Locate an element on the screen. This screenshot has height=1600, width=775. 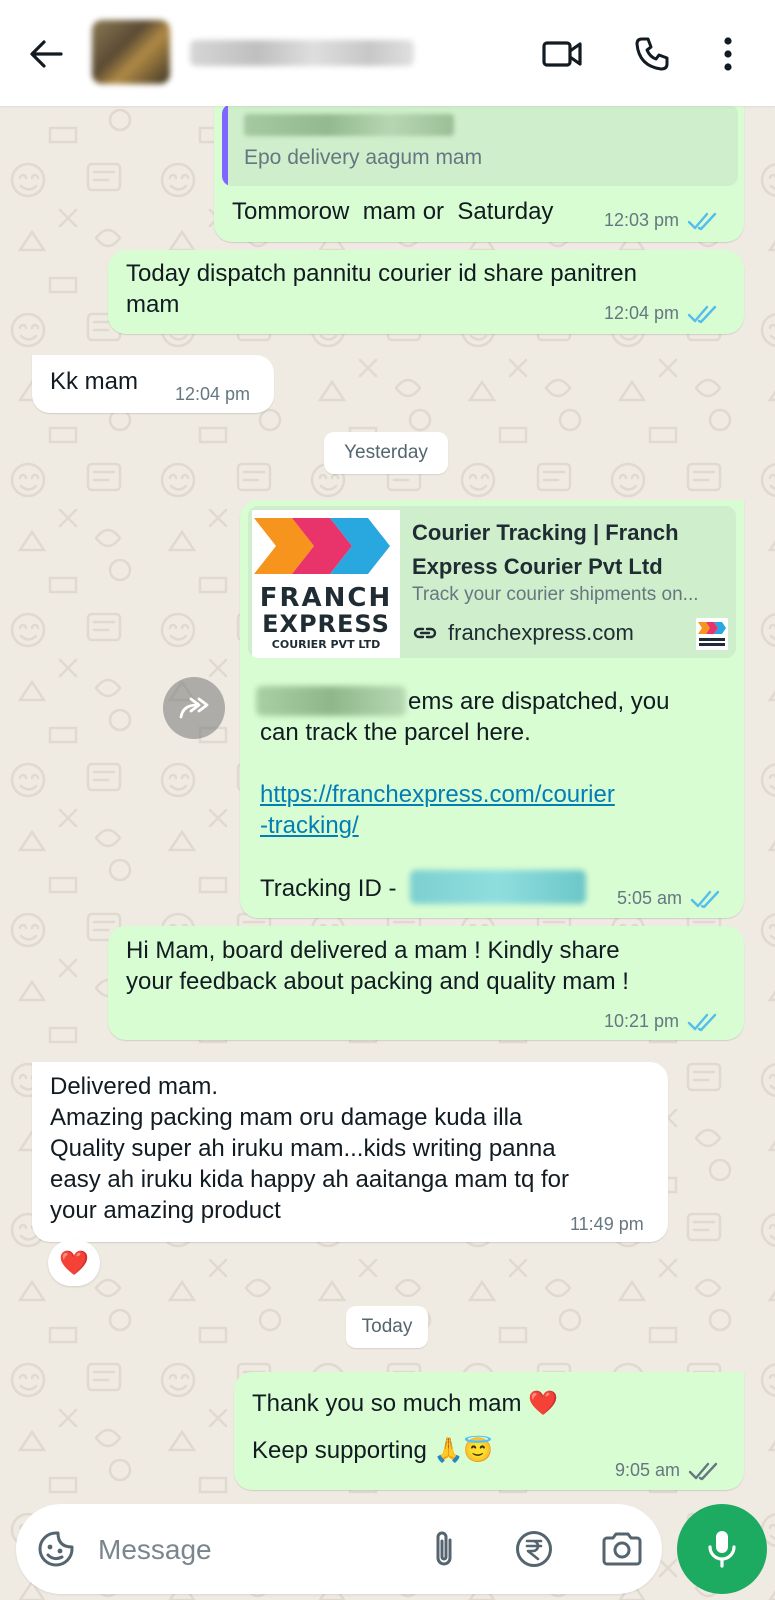
quoted-message: Epo delivery aagum mam is located at coordinates (480, 145).